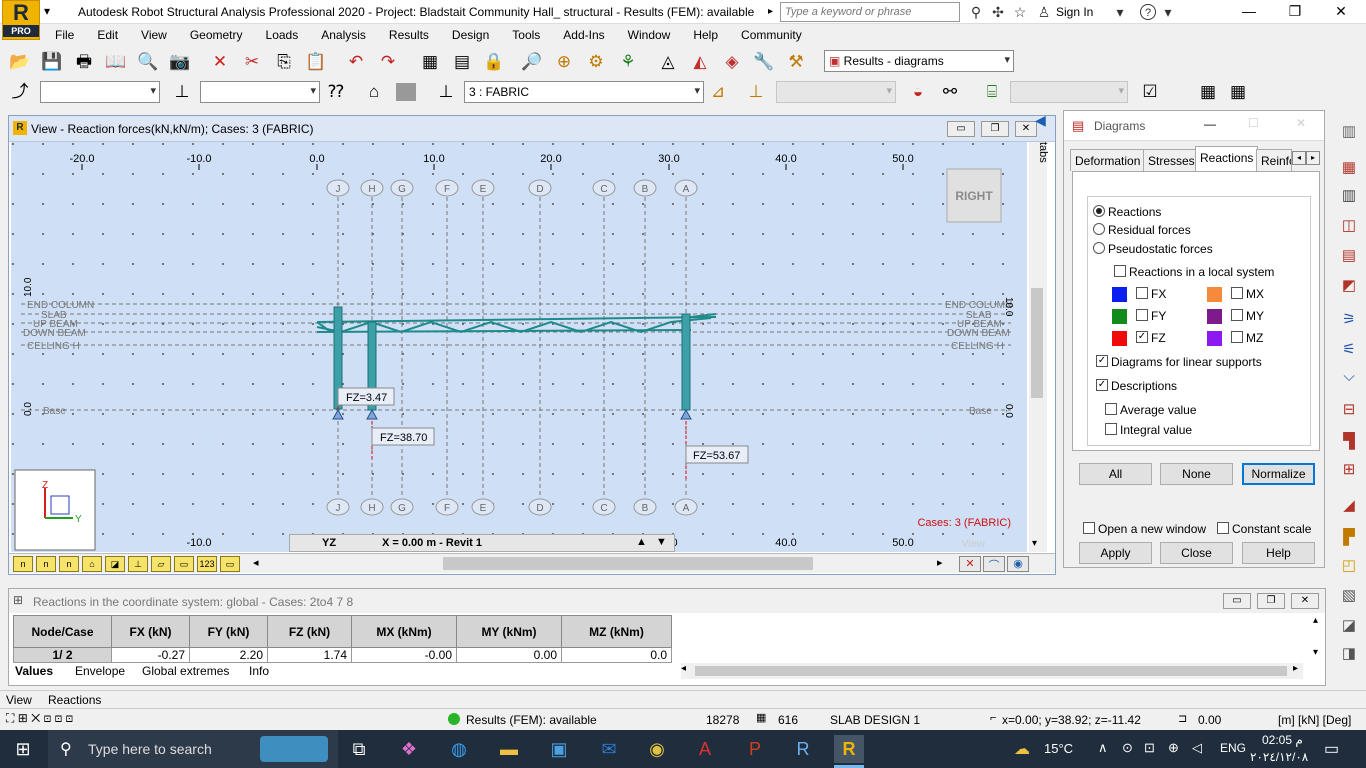 The height and width of the screenshot is (768, 1366). I want to click on lock-icon: 🔒, so click(494, 62).